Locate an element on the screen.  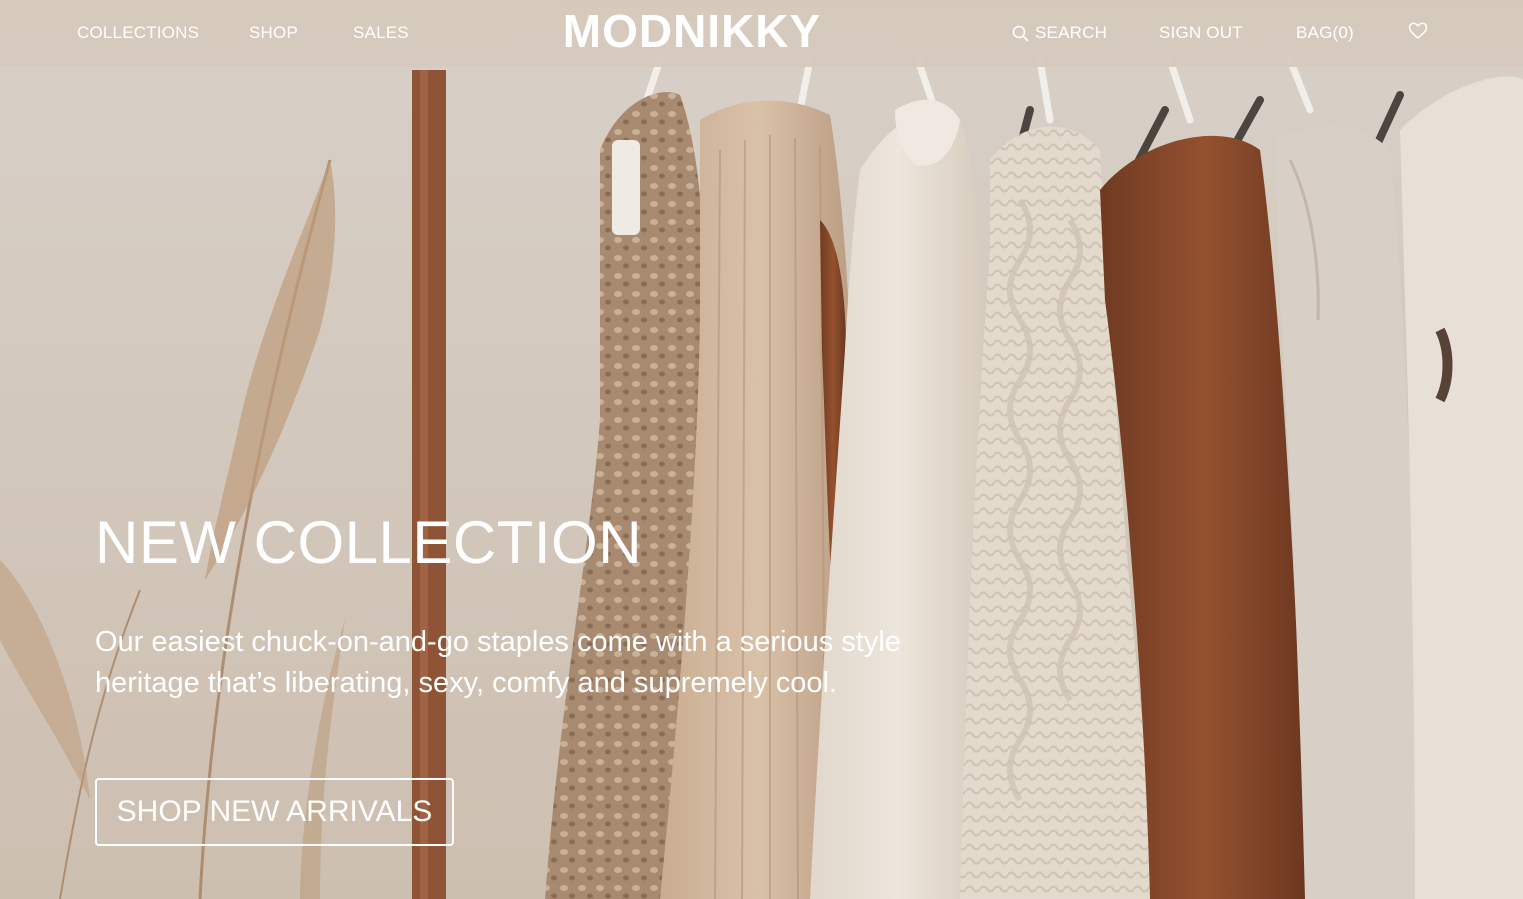
nav-sales-link: SALES is located at coordinates (381, 33).